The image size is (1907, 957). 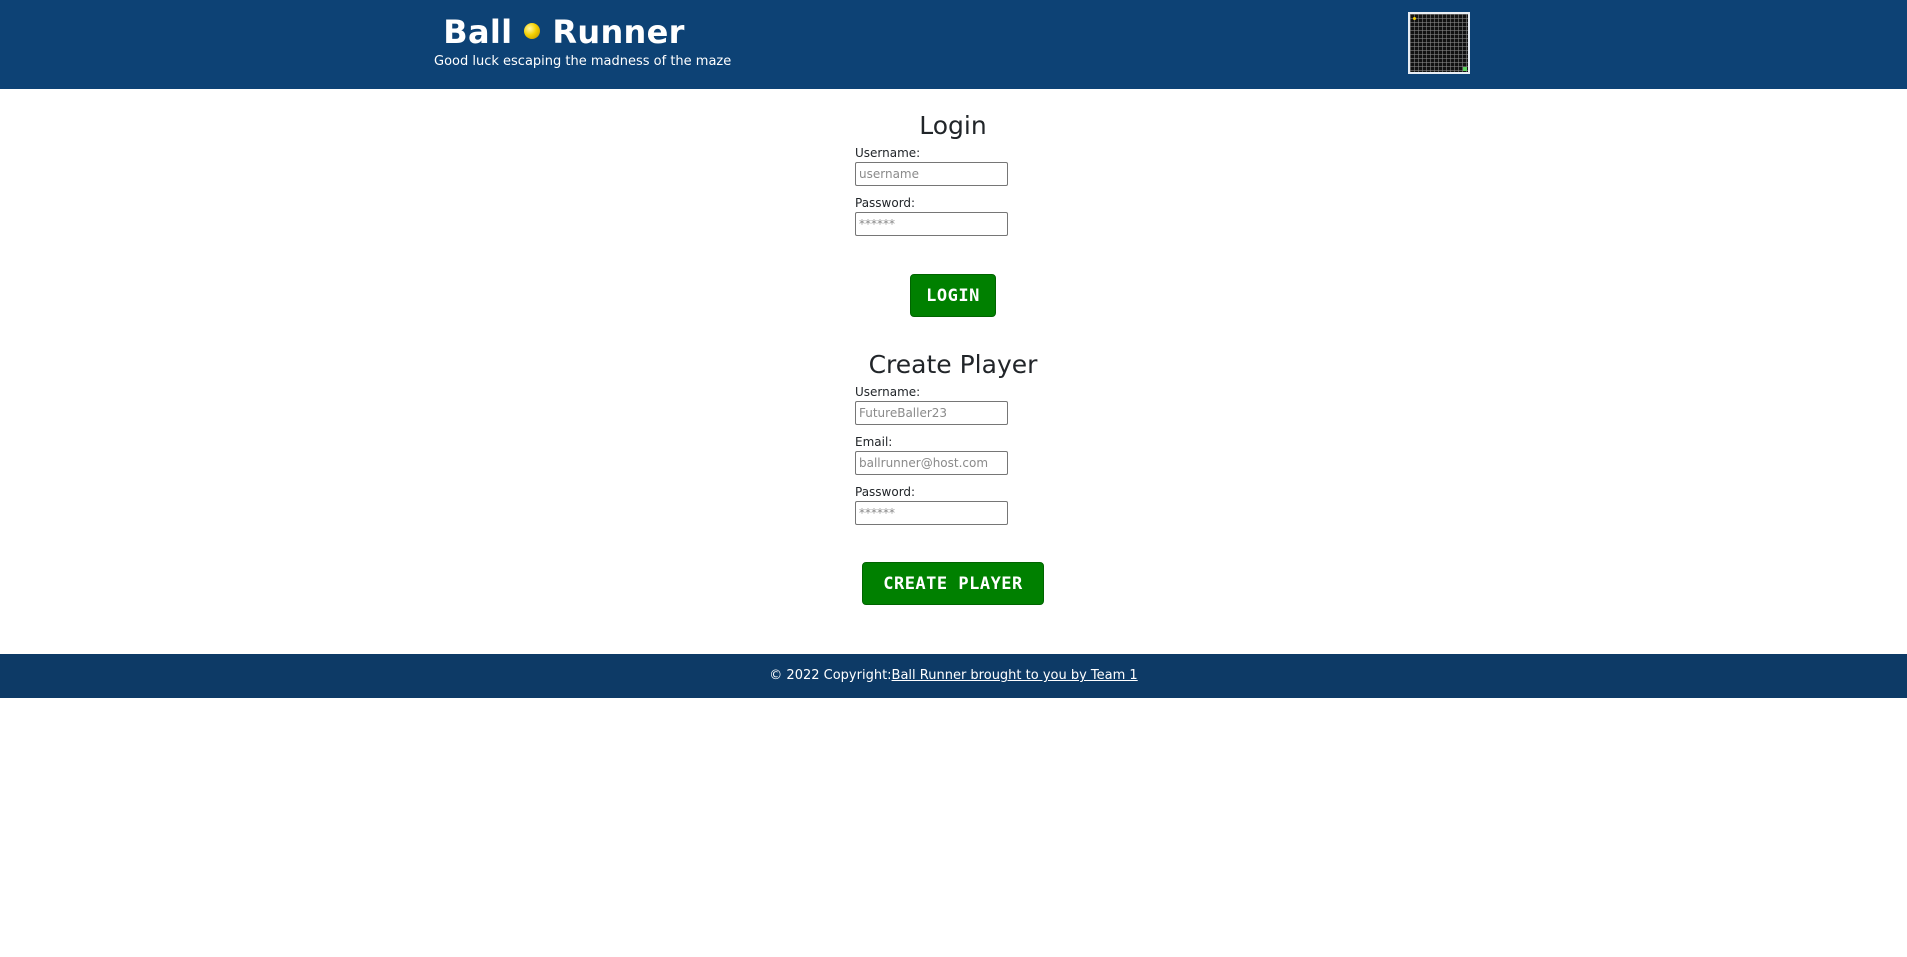 I want to click on create-email-input, so click(x=931, y=463).